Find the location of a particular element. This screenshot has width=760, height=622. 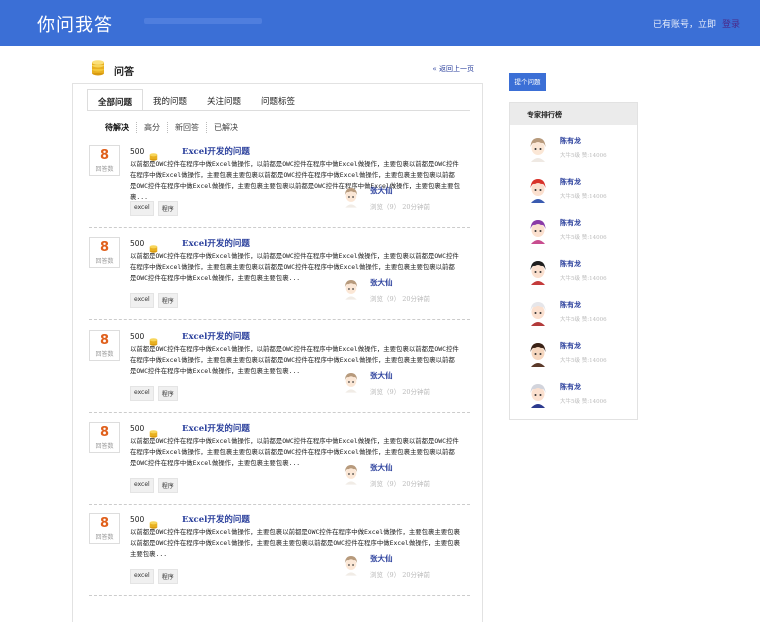

coin-stack-icon is located at coordinates (98, 68).